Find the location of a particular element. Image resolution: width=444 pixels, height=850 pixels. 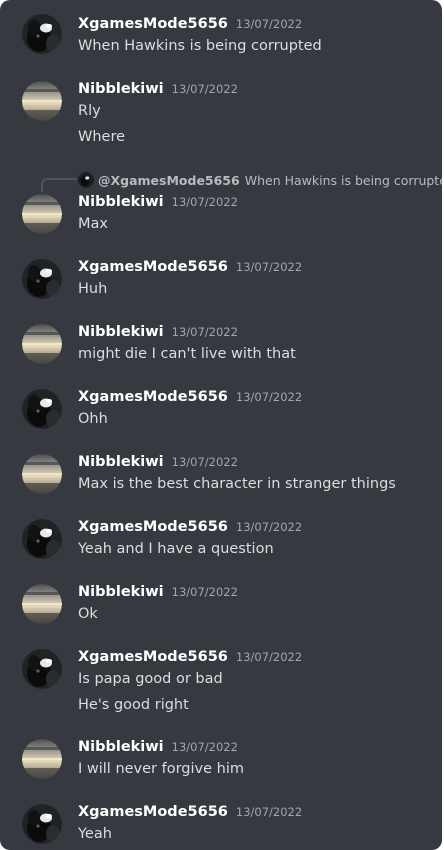

message-text: When Hawkins is being corrupted is located at coordinates (200, 46).